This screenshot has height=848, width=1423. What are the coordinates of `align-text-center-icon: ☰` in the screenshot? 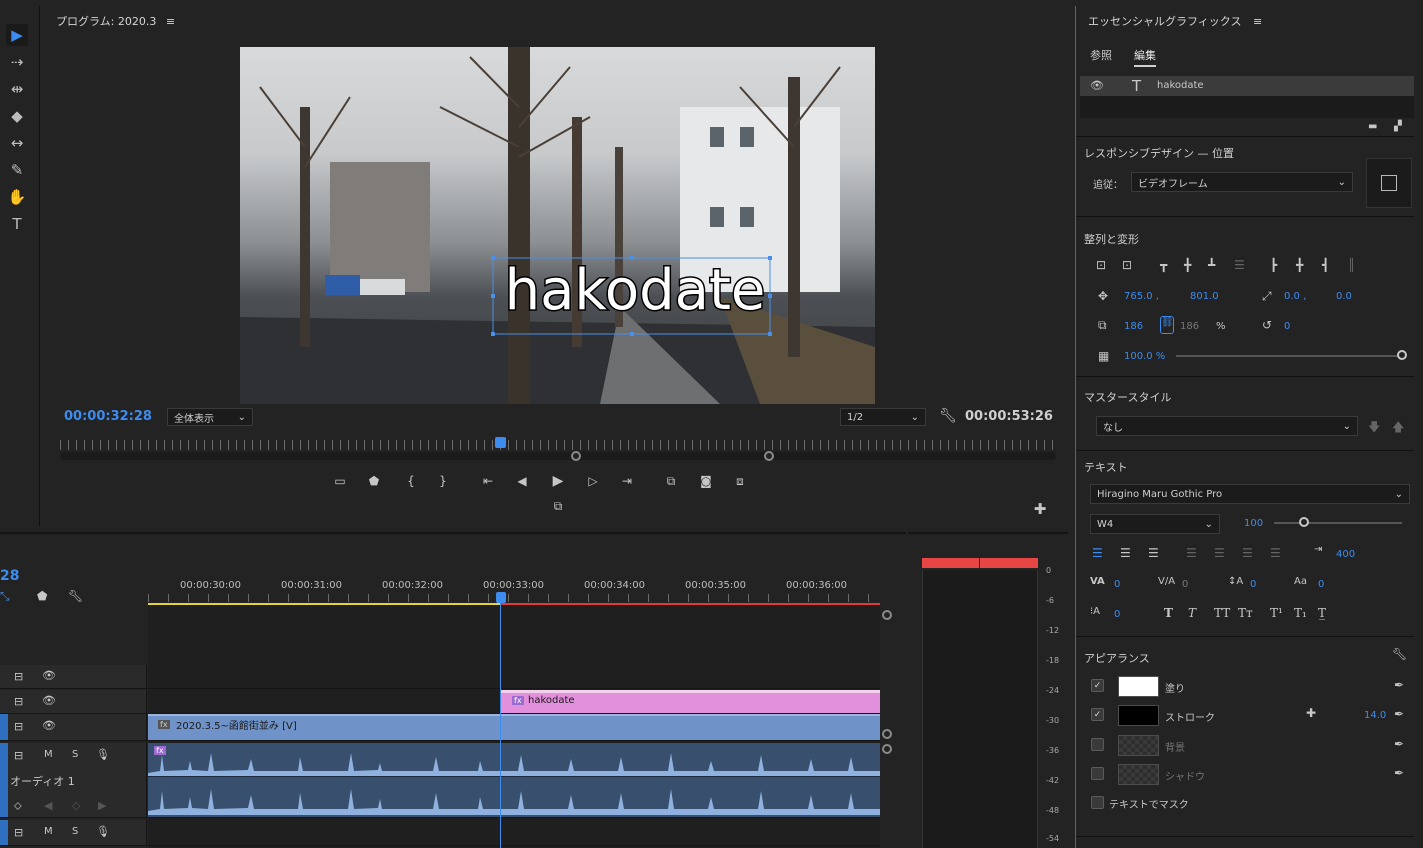 It's located at (1125, 553).